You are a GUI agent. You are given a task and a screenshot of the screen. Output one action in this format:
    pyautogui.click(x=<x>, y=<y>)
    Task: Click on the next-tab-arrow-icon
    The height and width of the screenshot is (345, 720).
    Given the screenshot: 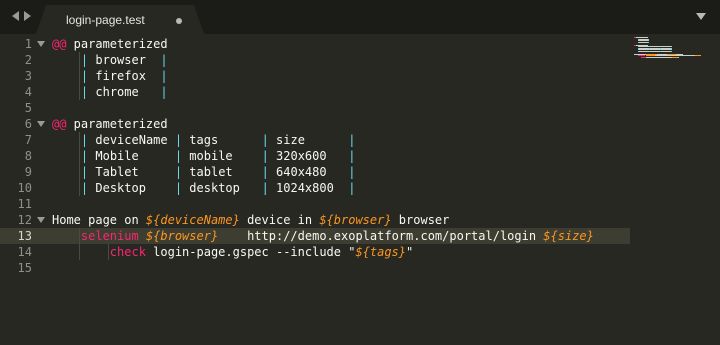 What is the action you would take?
    pyautogui.click(x=27, y=16)
    